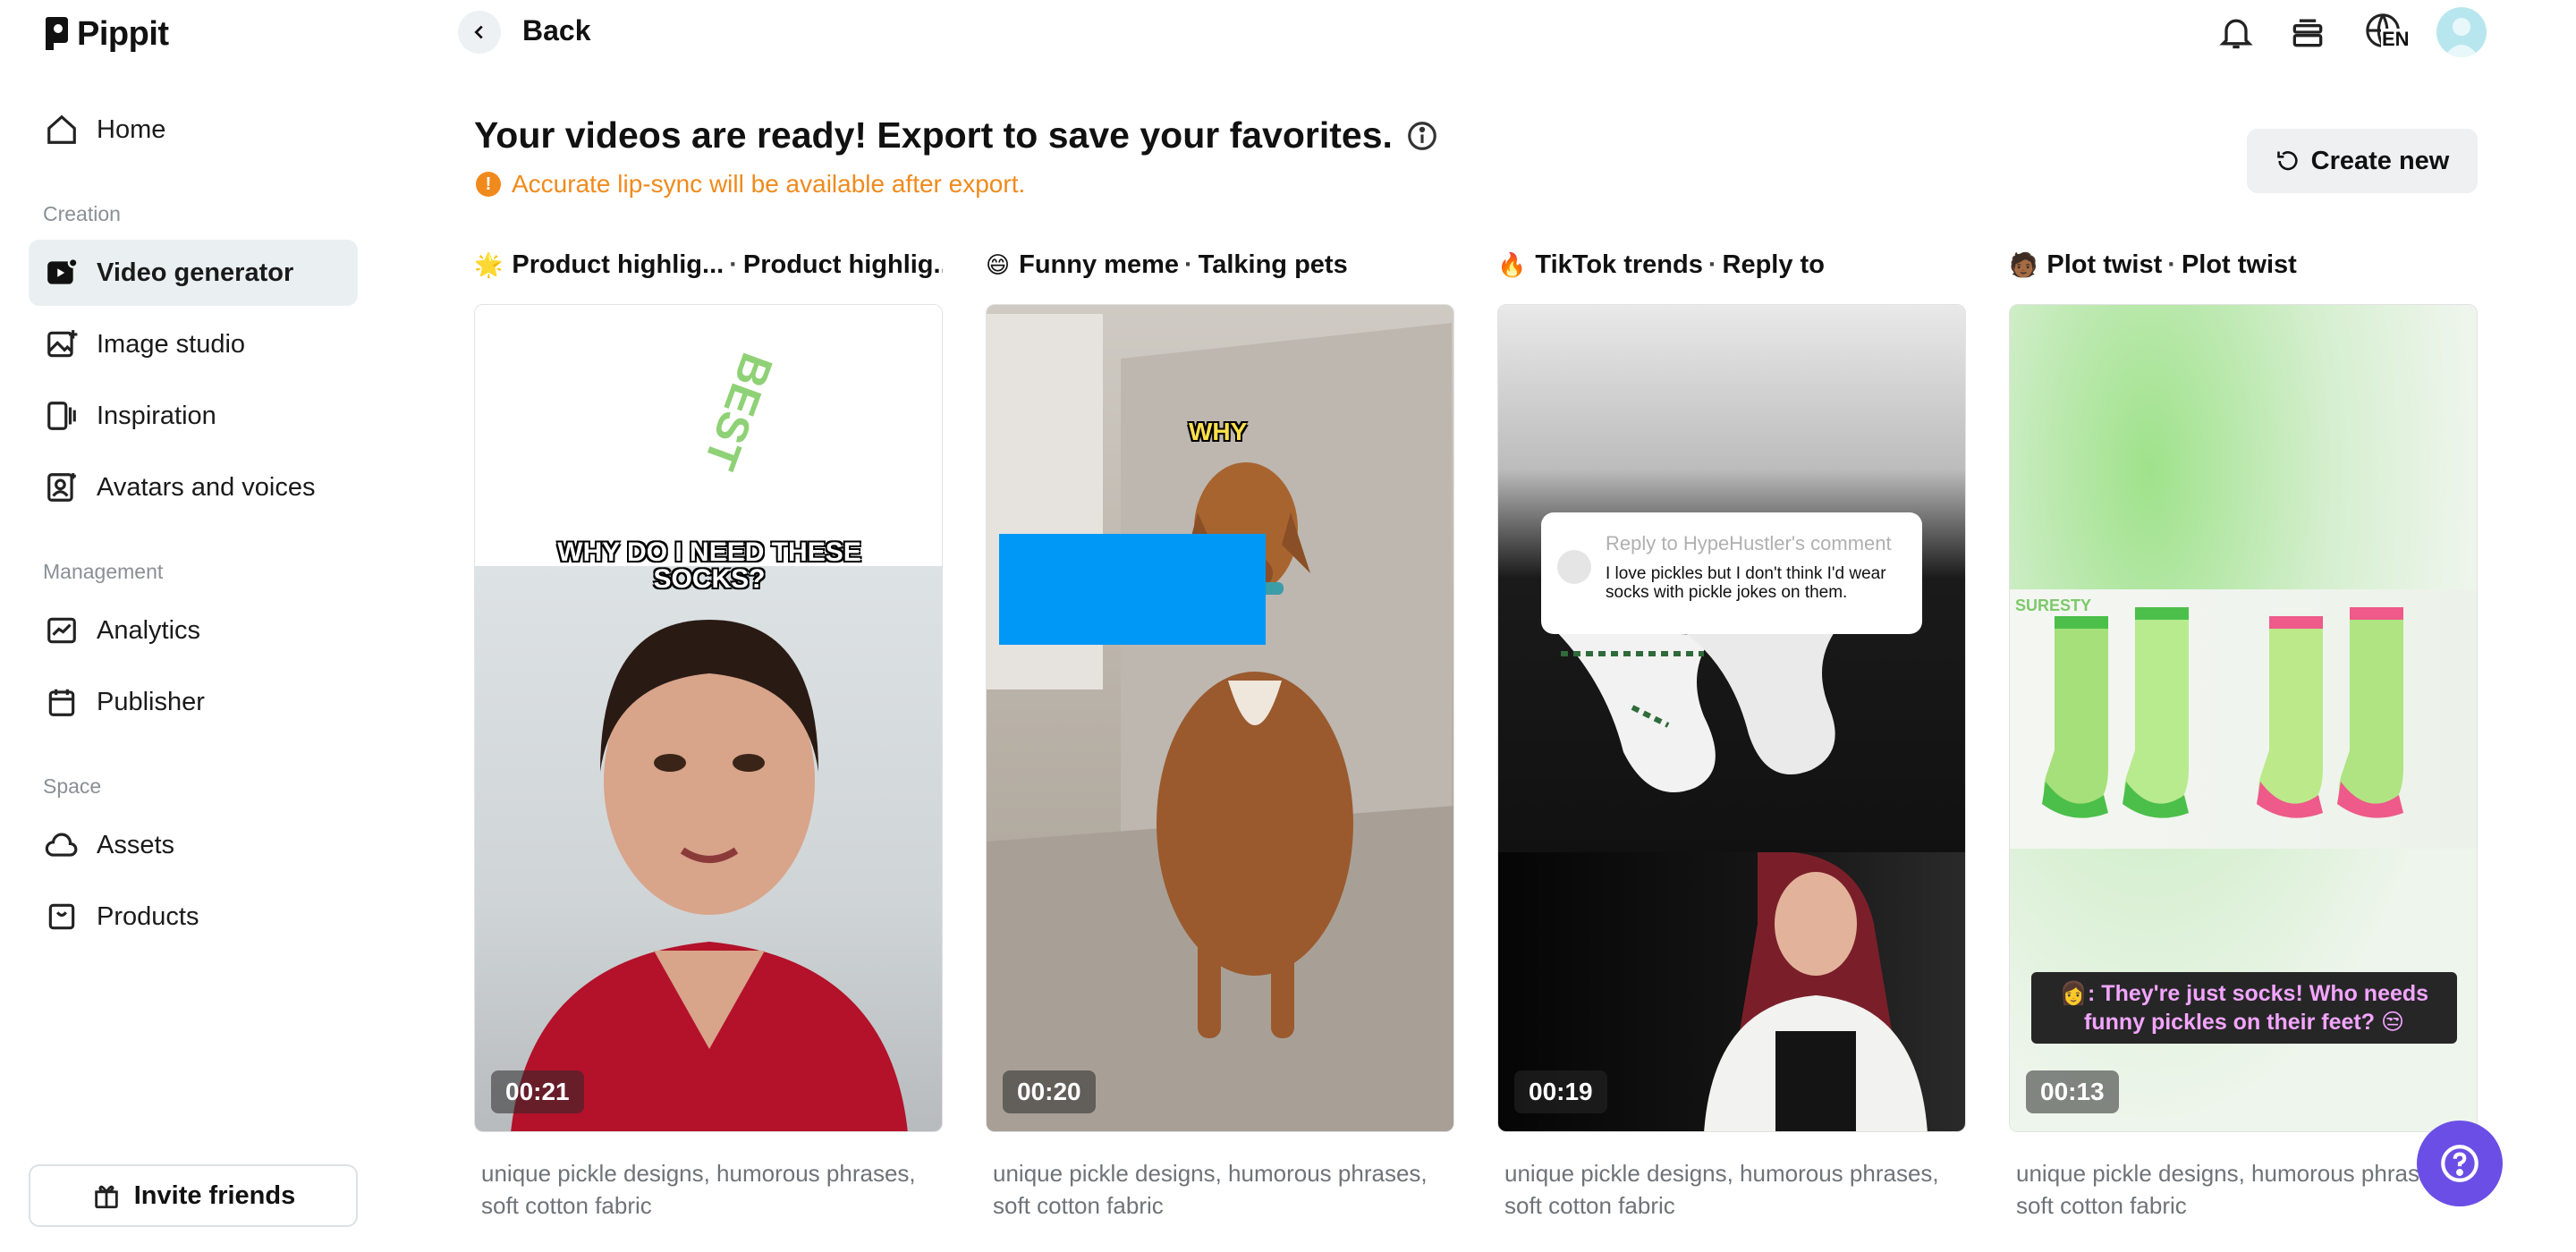 This screenshot has height=1252, width=2576. I want to click on create-new-label: Create new, so click(2380, 160).